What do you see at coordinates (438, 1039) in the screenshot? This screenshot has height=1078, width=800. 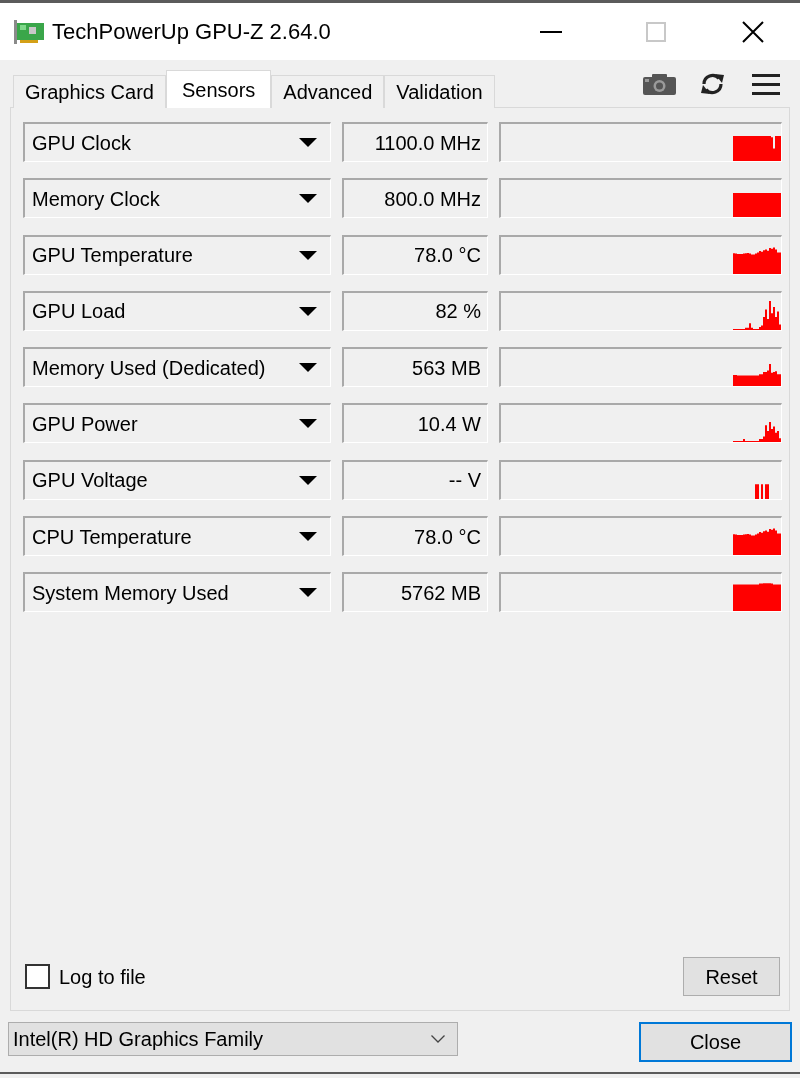 I see `chevron-down-icon` at bounding box center [438, 1039].